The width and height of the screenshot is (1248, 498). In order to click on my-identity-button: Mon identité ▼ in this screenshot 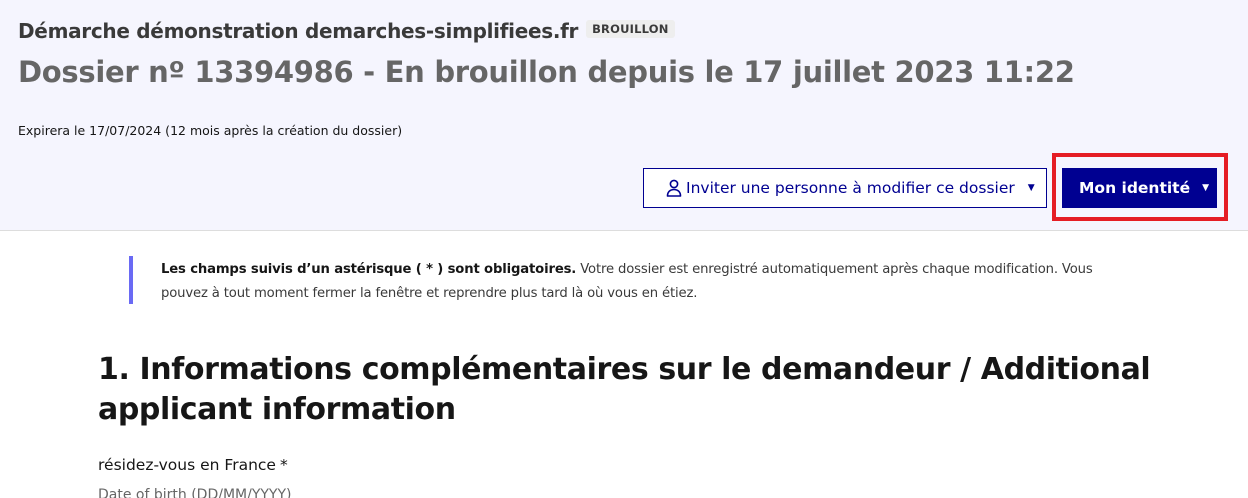, I will do `click(1139, 188)`.